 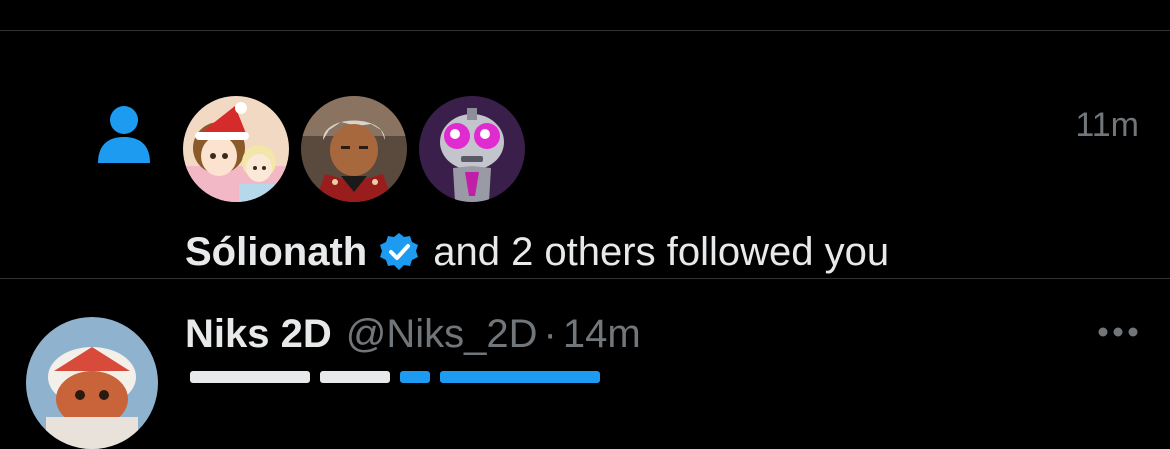 I want to click on follower-name-link: Sólionath, so click(x=276, y=252).